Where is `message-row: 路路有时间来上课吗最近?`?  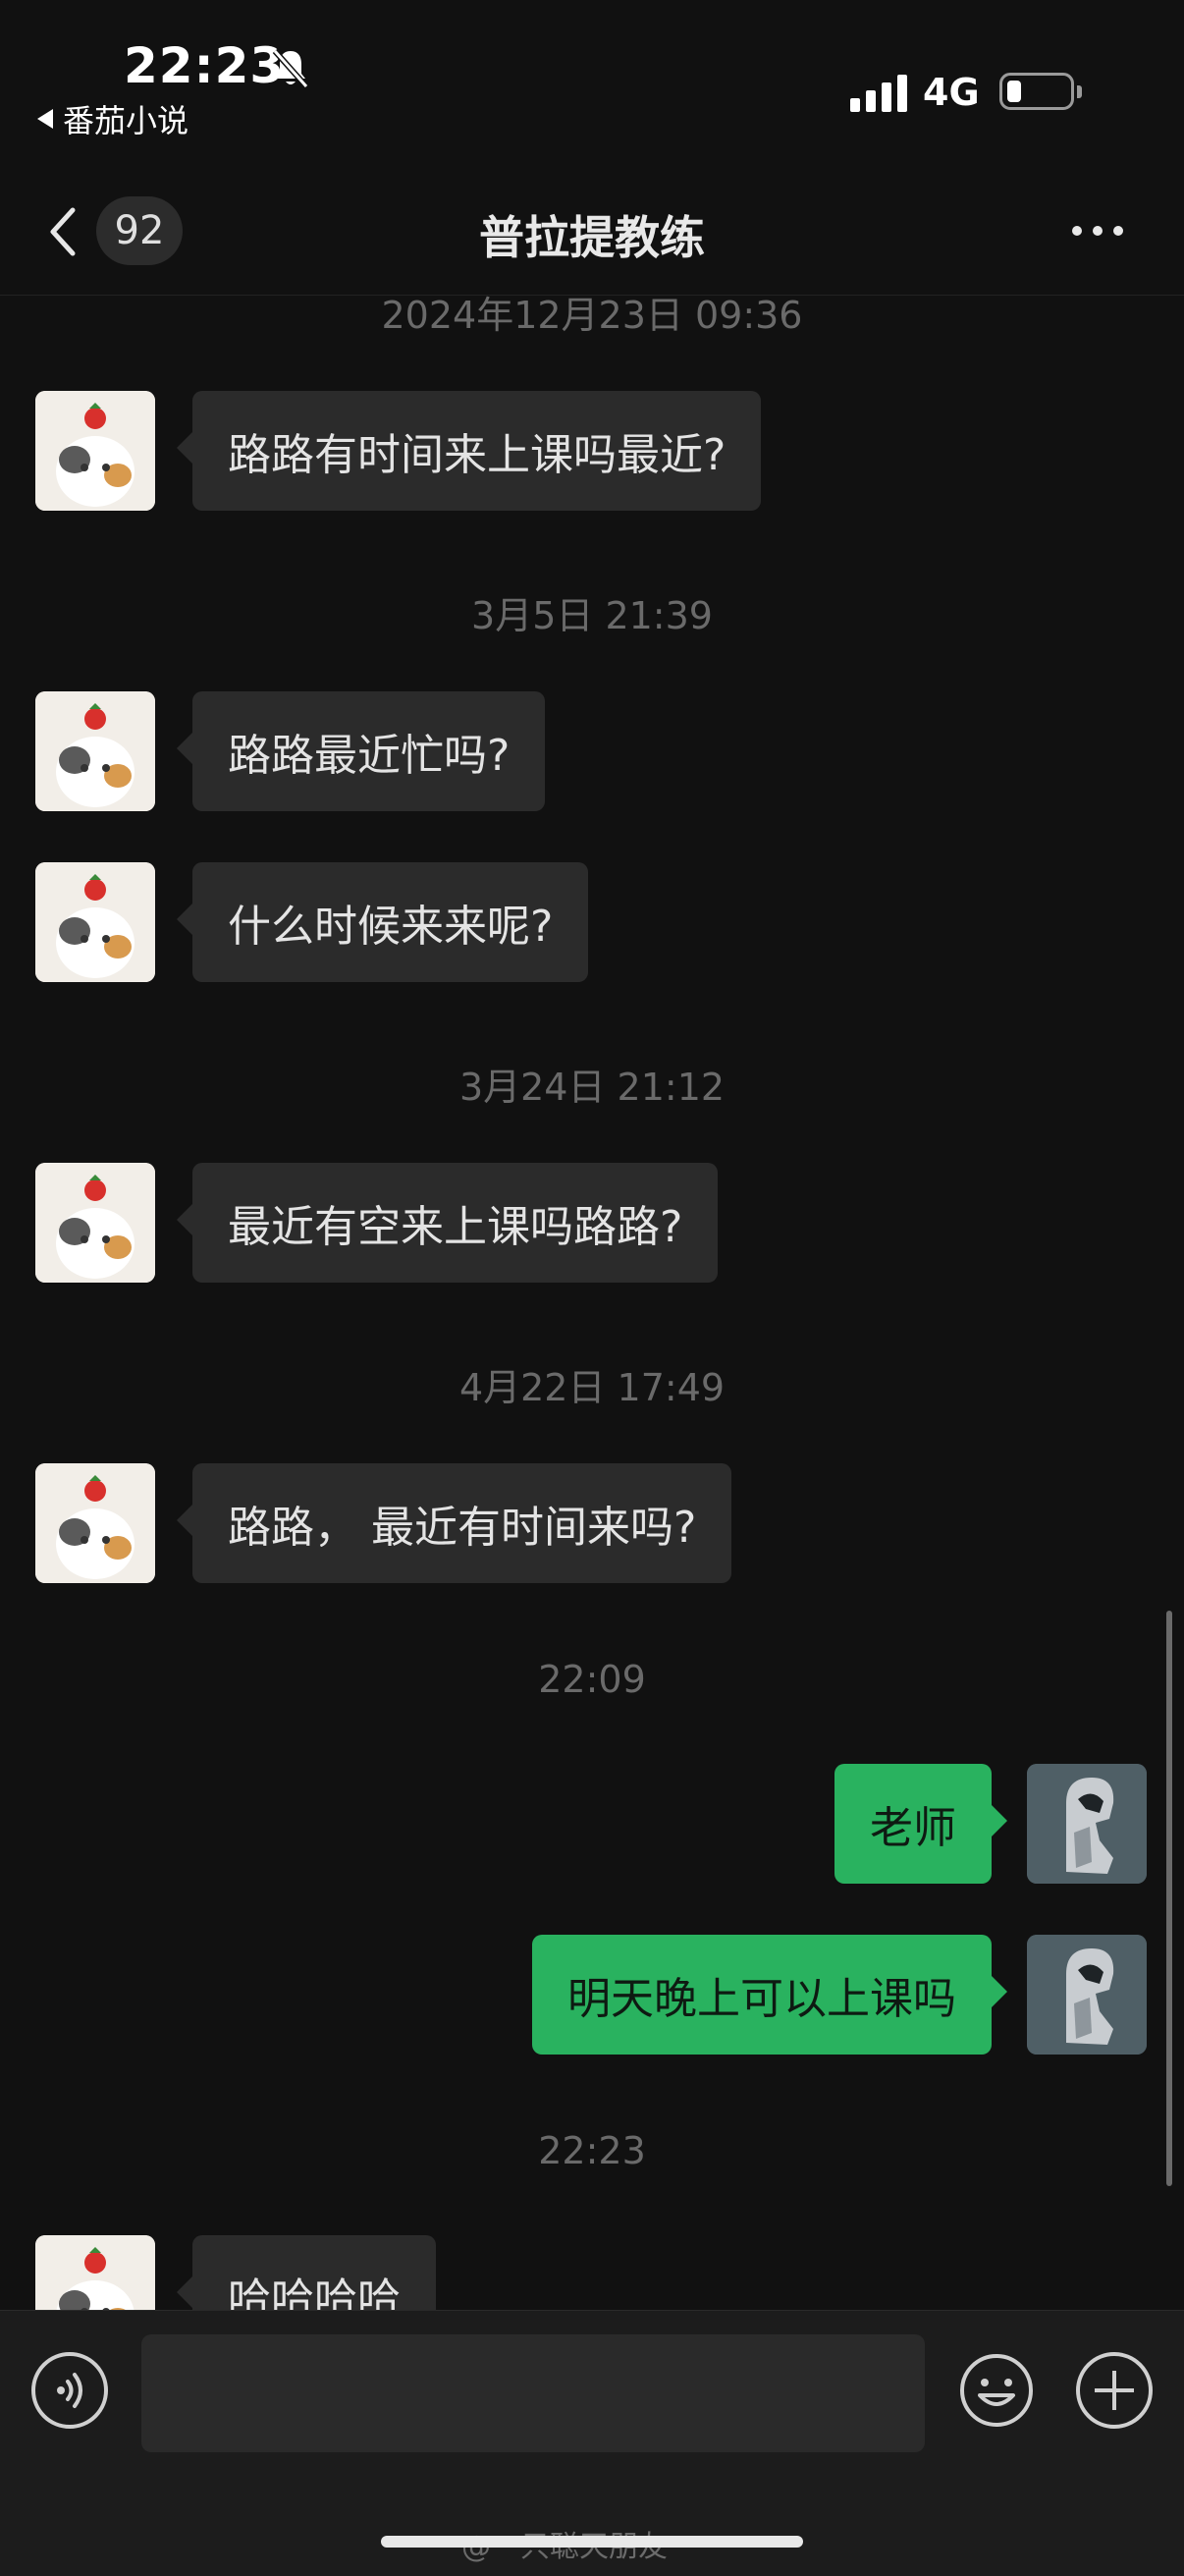 message-row: 路路有时间来上课吗最近? is located at coordinates (592, 452).